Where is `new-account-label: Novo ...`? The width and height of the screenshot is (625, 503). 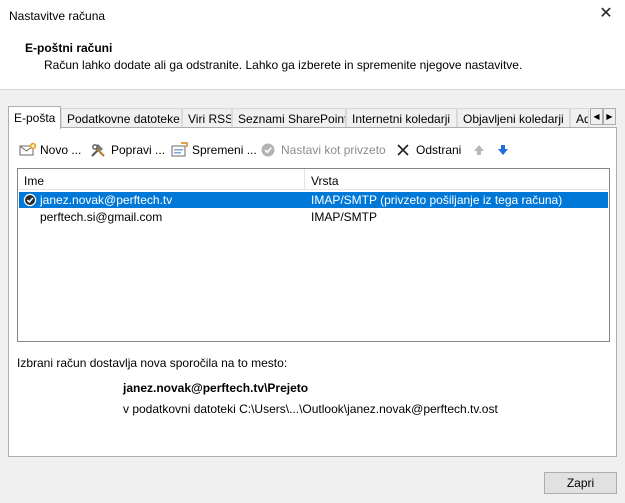
new-account-label: Novo ... is located at coordinates (61, 150).